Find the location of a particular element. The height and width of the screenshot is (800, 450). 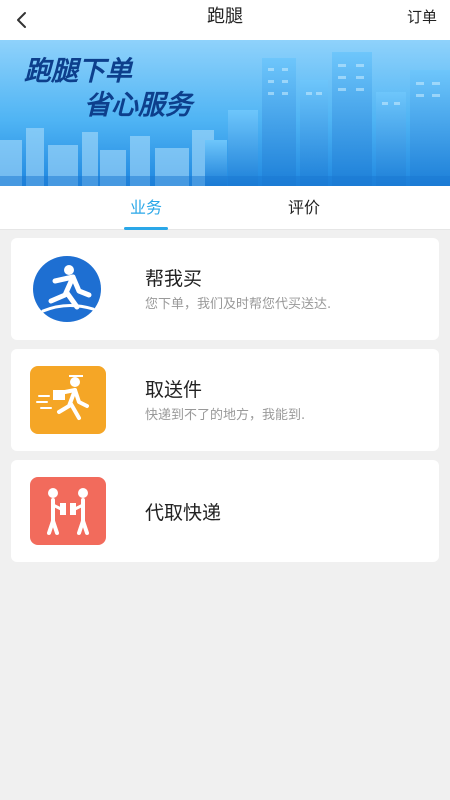

banner-line-2: 省心服务 is located at coordinates (140, 105).